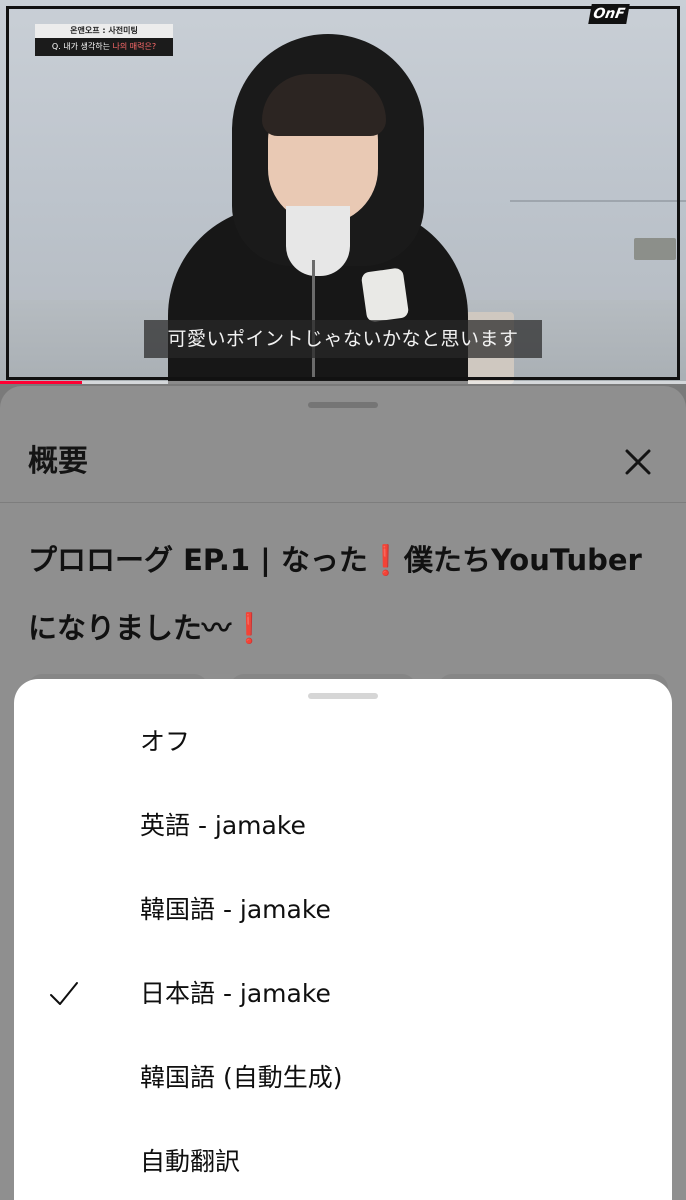 The image size is (686, 1200). I want to click on caption-option: 韓国語 - jamake, so click(343, 910).